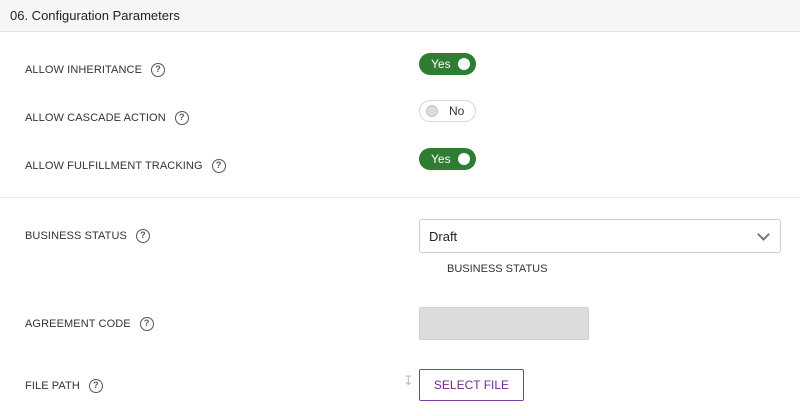 The height and width of the screenshot is (416, 800). I want to click on file-path-label-row: FILE PATH ?, so click(64, 386).